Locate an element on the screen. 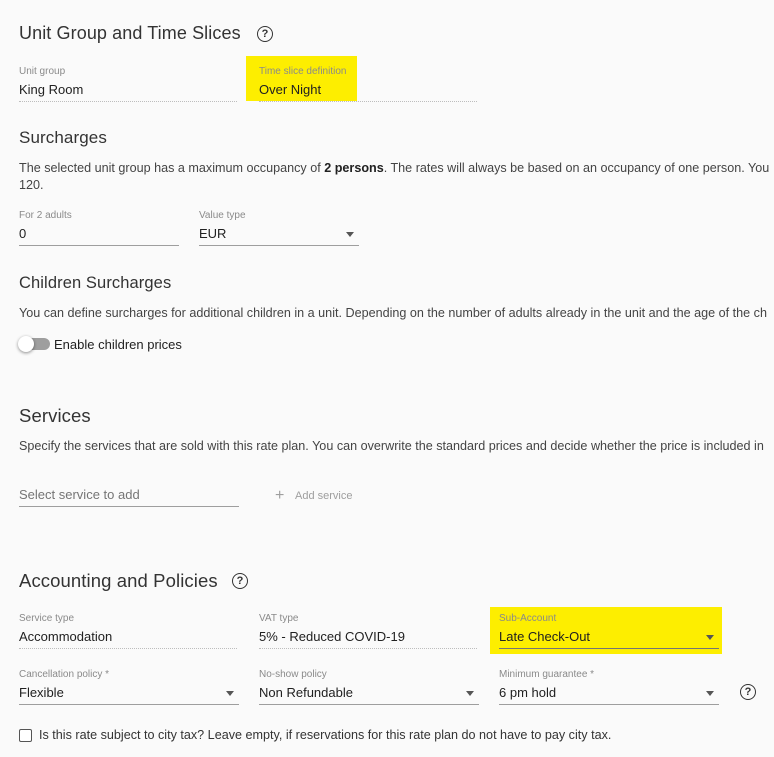  unit-group-label: Unit group is located at coordinates (42, 71).